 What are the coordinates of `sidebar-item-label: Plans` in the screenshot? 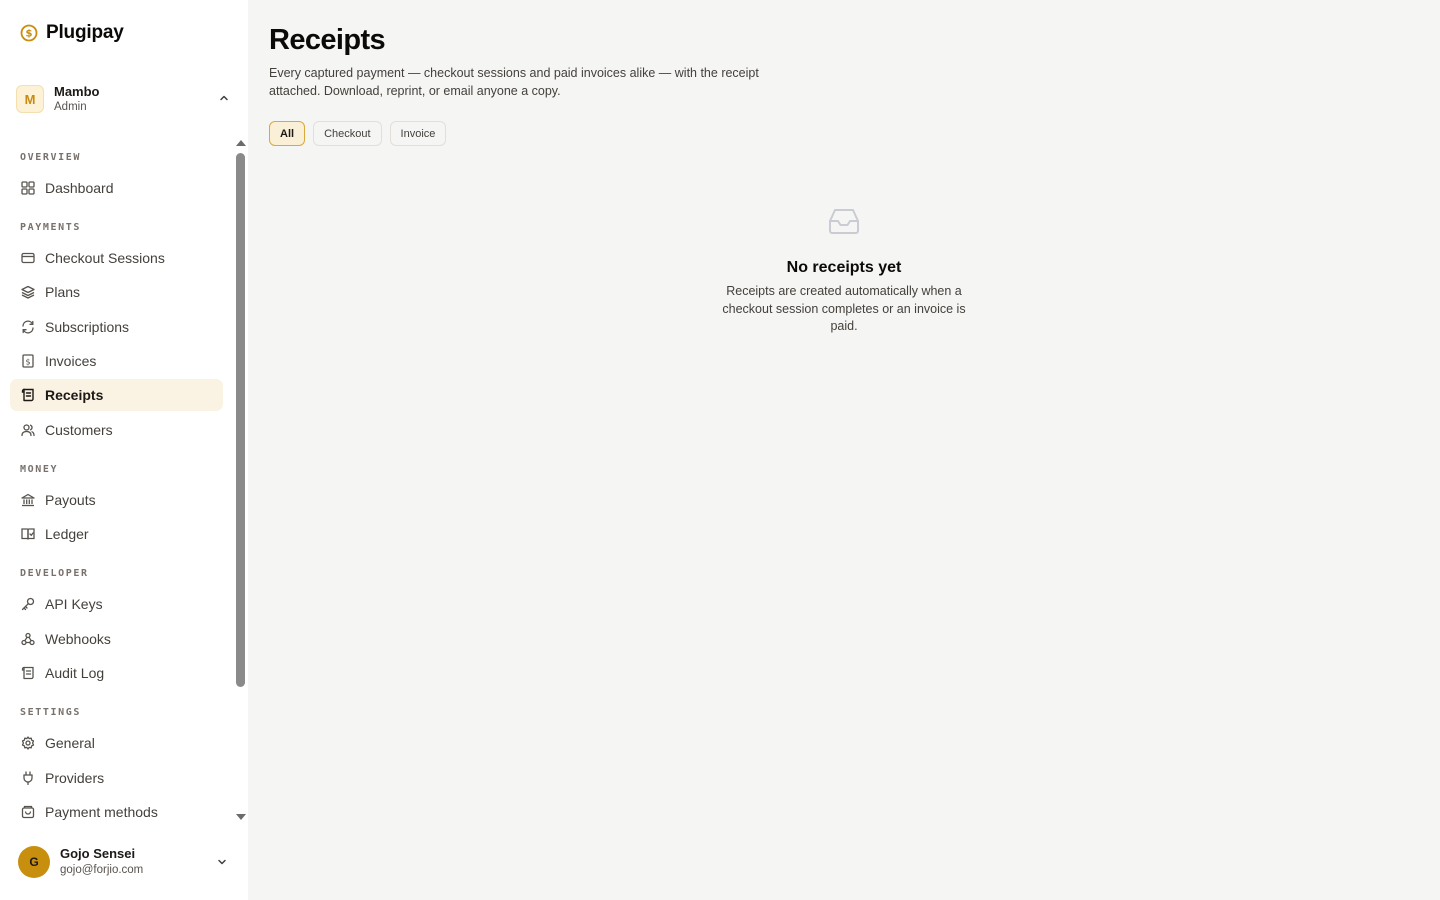 It's located at (63, 292).